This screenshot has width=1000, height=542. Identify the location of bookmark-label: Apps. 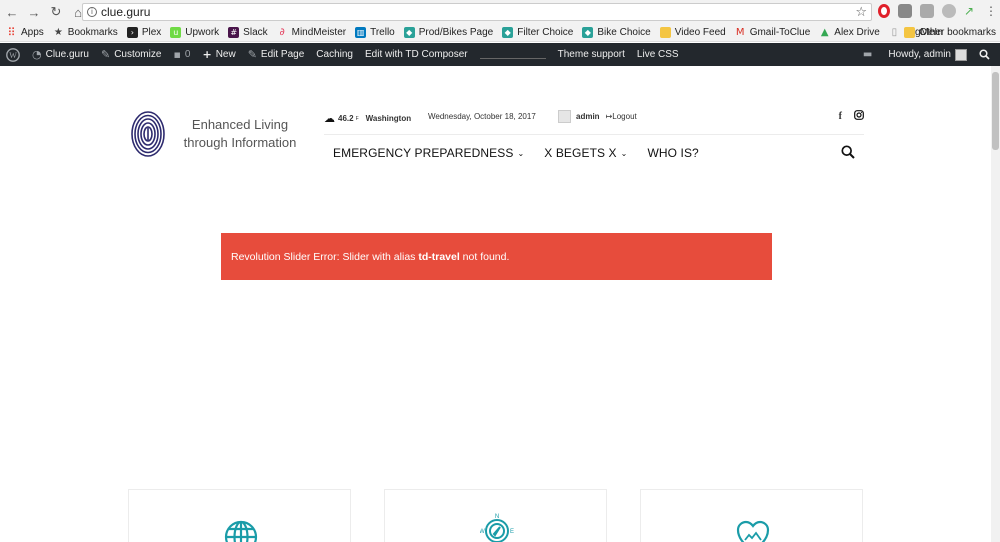
(32, 32).